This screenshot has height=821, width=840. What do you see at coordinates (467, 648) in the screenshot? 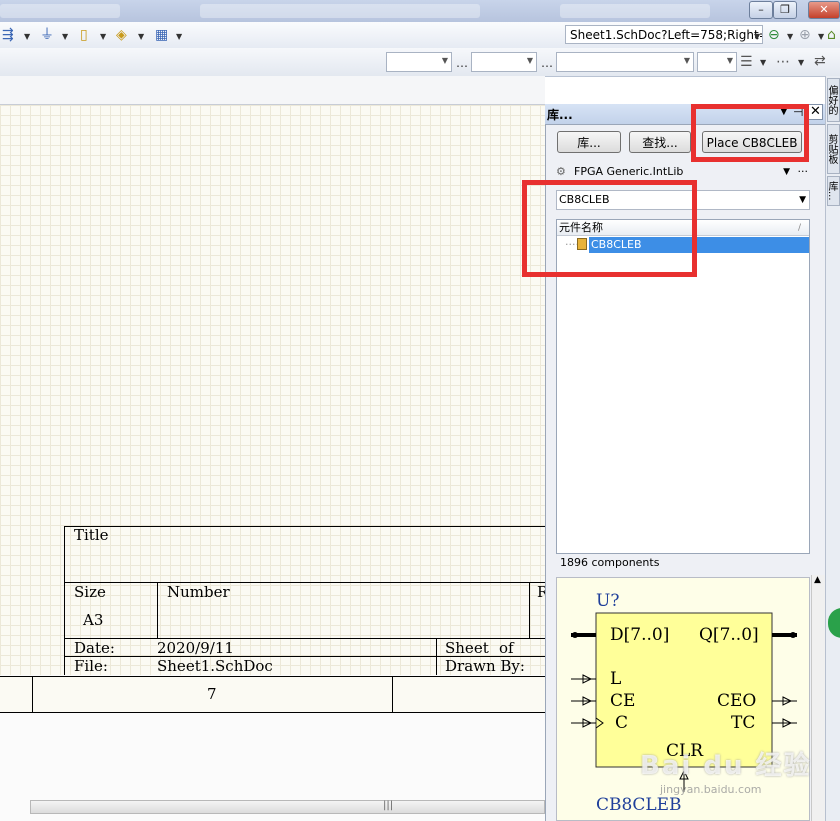
I see `sheet-label: Sheet` at bounding box center [467, 648].